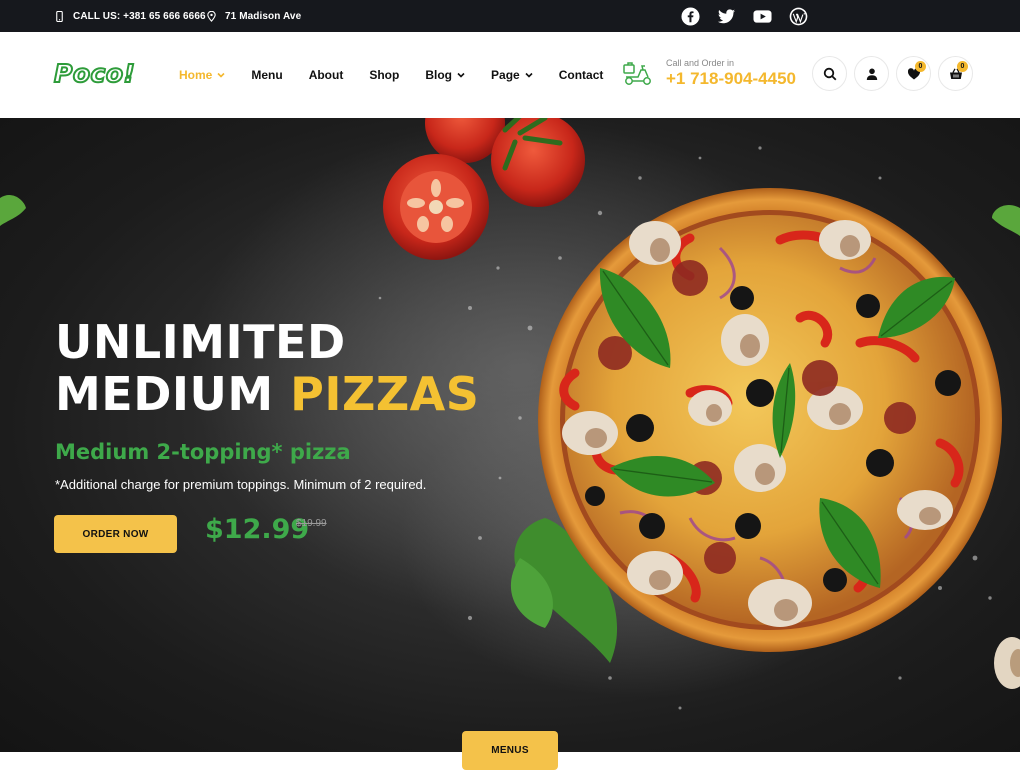 The height and width of the screenshot is (780, 1020). What do you see at coordinates (955, 73) in the screenshot?
I see `cart-button: 0` at bounding box center [955, 73].